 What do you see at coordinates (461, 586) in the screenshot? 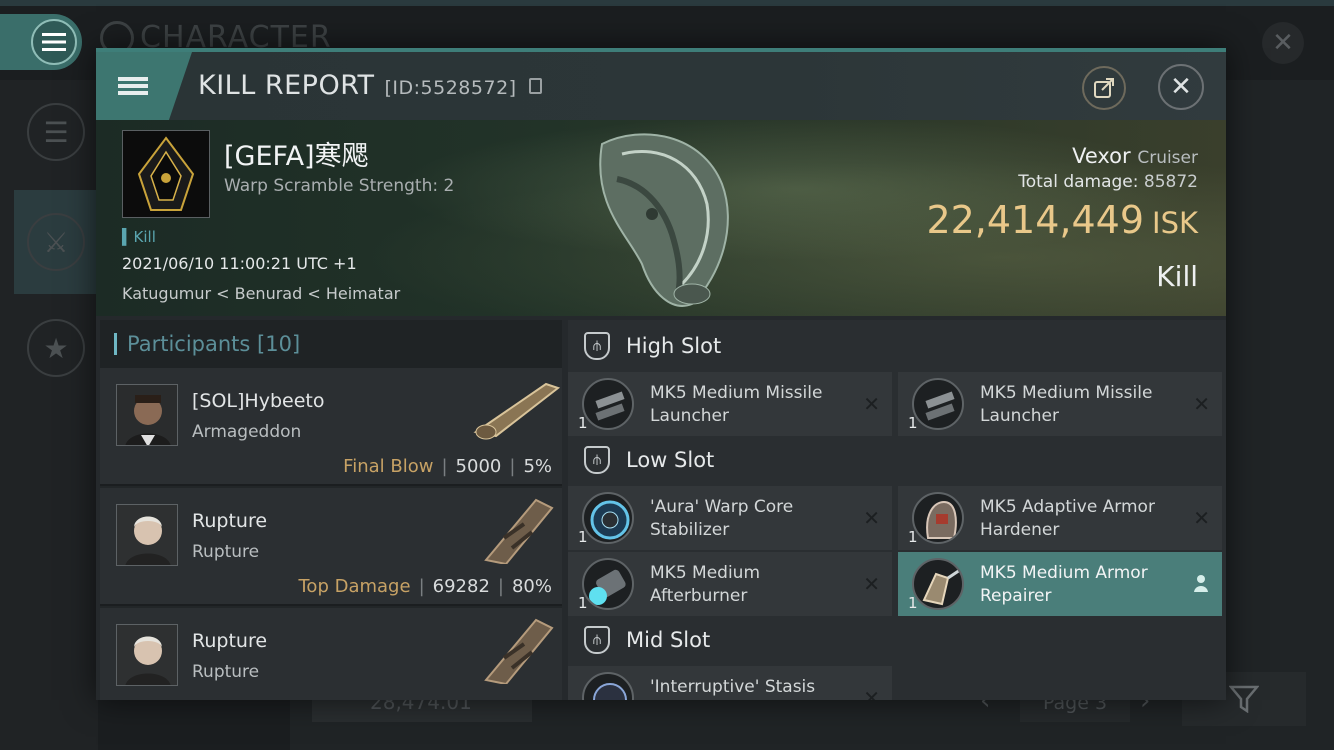
I see `participant-damage: 69282` at bounding box center [461, 586].